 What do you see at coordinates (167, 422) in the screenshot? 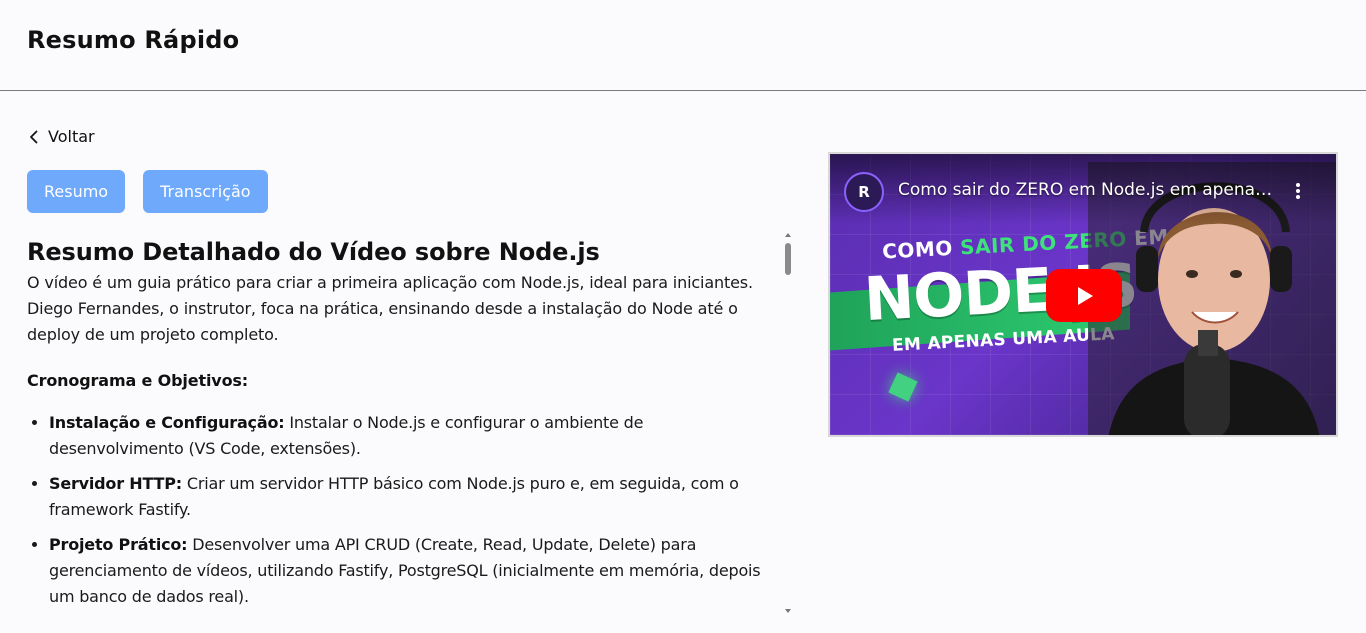
I see `topic-label: Instalação e Configuração:` at bounding box center [167, 422].